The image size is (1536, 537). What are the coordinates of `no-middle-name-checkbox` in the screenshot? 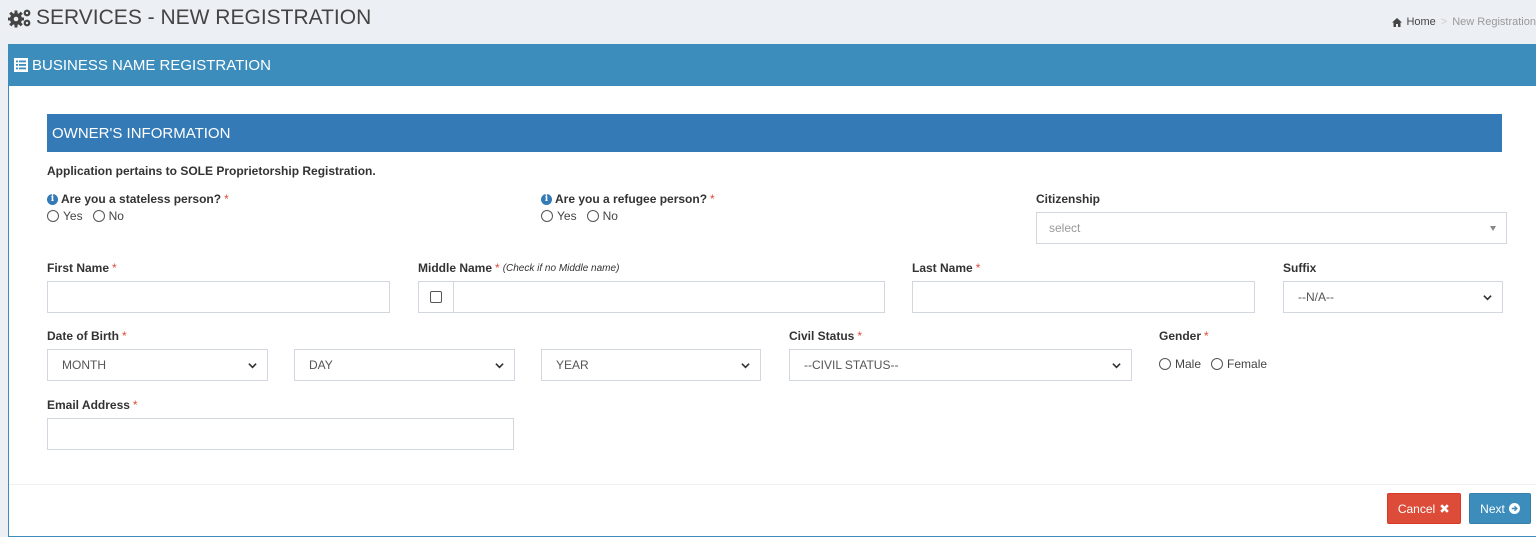 It's located at (436, 297).